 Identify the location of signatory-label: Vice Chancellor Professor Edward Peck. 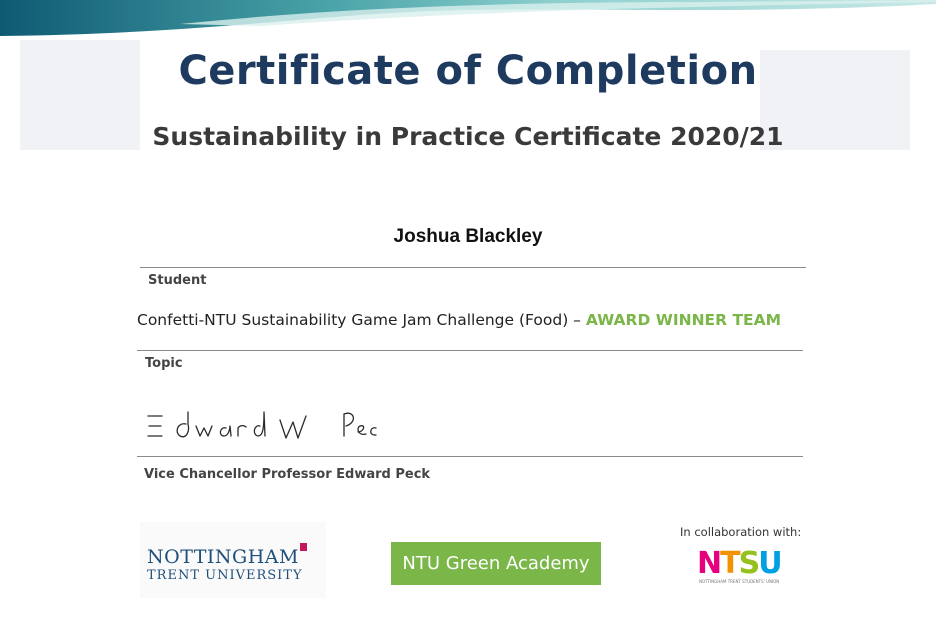
(287, 474).